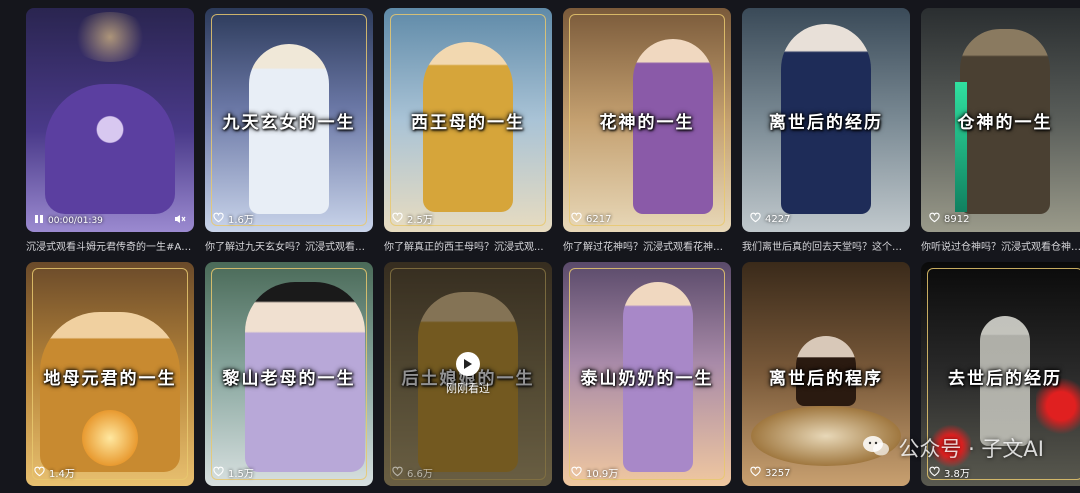 Image resolution: width=1080 pixels, height=493 pixels. I want to click on like-count-text: 1.6万, so click(241, 220).